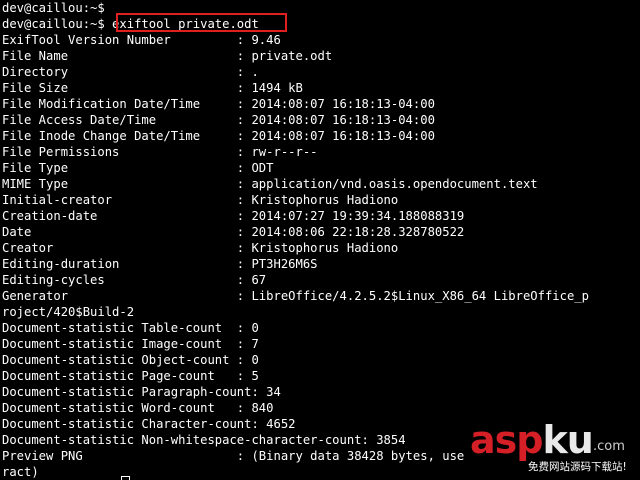  I want to click on command-highlight-box, so click(201, 22).